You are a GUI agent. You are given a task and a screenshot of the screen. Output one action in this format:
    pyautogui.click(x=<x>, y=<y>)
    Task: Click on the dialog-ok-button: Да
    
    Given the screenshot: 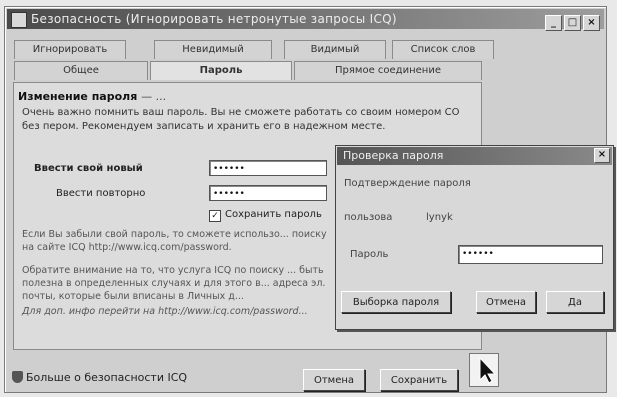 What is the action you would take?
    pyautogui.click(x=575, y=302)
    